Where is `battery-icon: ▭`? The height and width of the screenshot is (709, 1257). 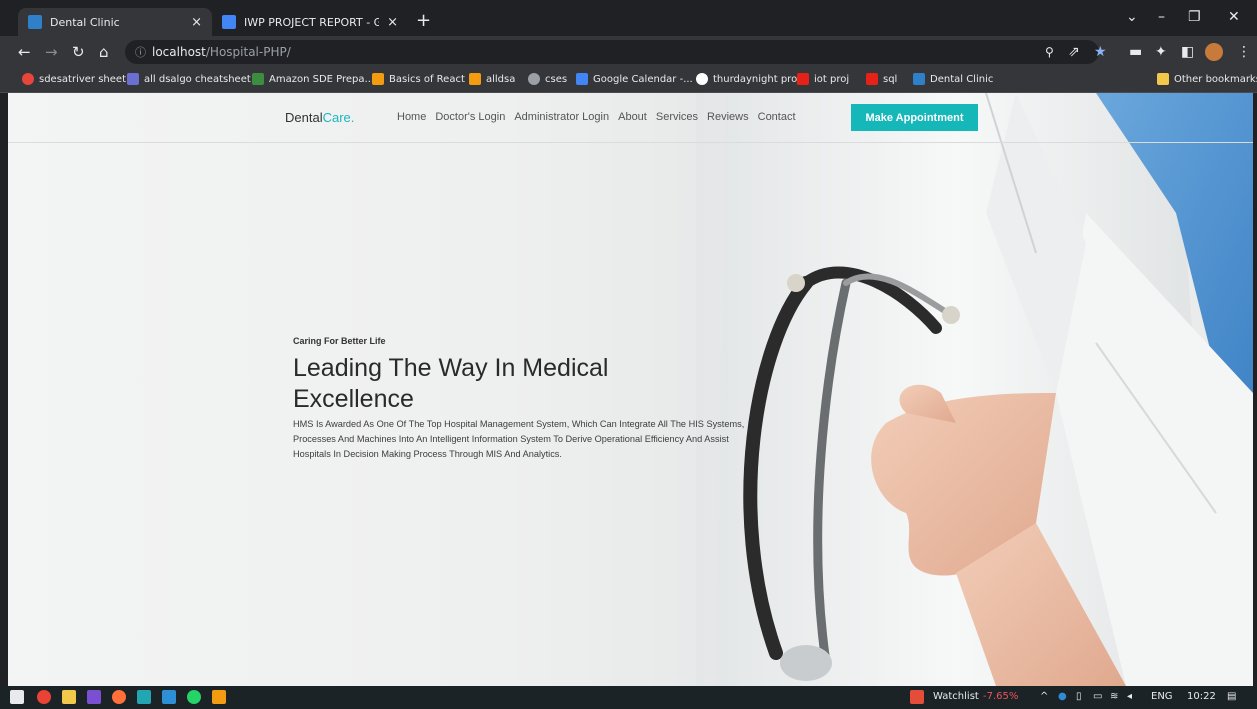 battery-icon: ▭ is located at coordinates (1097, 696).